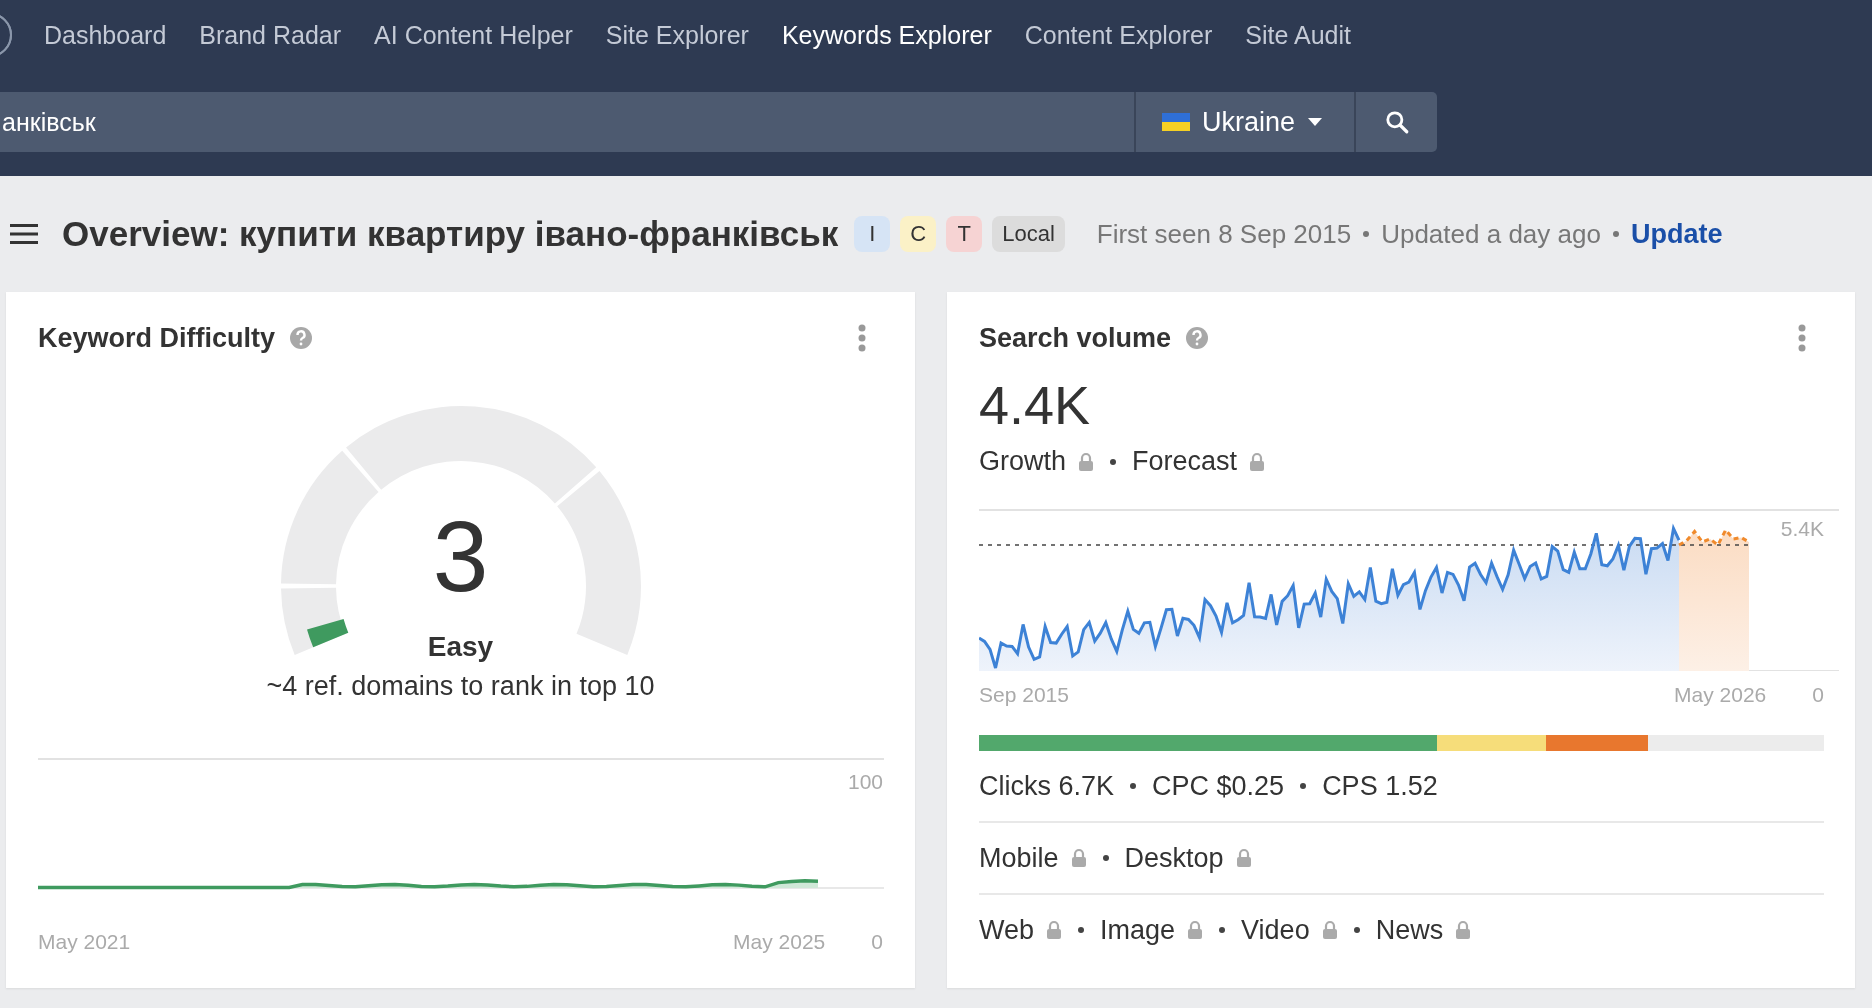 This screenshot has height=1008, width=1872. Describe the element at coordinates (270, 35) in the screenshot. I see `nav-link: Brand Radar` at that location.